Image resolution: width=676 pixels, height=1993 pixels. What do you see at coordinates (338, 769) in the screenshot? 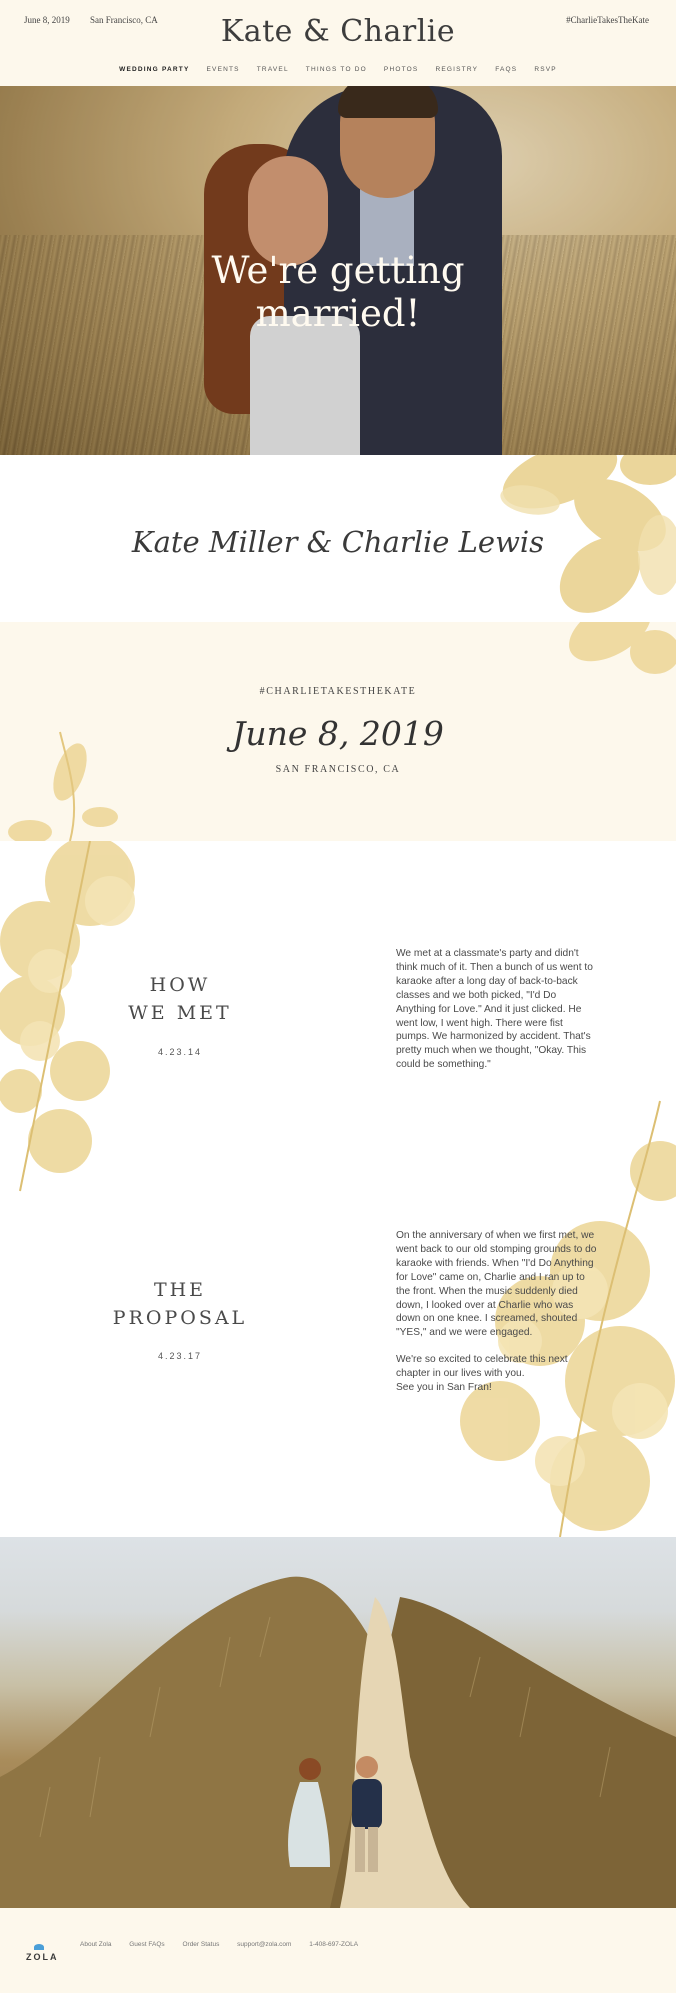
I see `wedding-city: SAN FRANCISCO, CA` at bounding box center [338, 769].